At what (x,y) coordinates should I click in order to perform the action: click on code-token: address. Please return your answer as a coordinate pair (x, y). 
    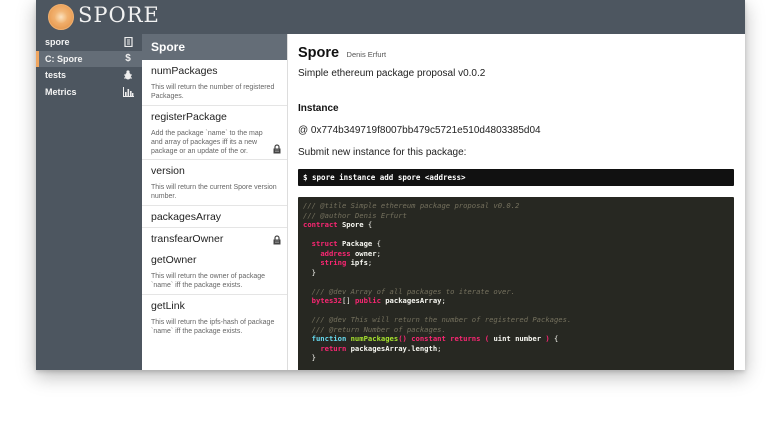
    Looking at the image, I should click on (335, 253).